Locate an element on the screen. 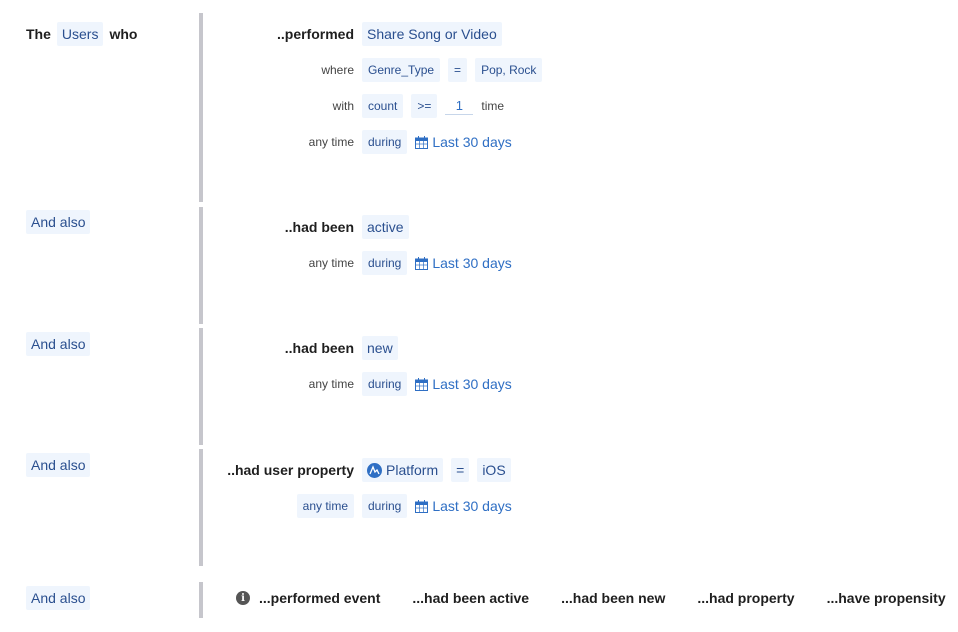 The image size is (958, 632). option-have-propensity: ...have propensity is located at coordinates (886, 598).